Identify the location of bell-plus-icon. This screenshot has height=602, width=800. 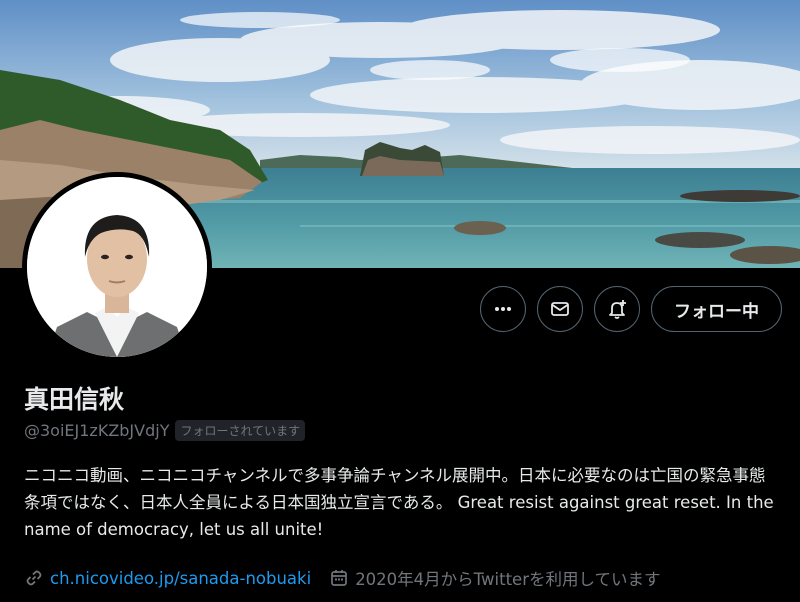
(617, 309).